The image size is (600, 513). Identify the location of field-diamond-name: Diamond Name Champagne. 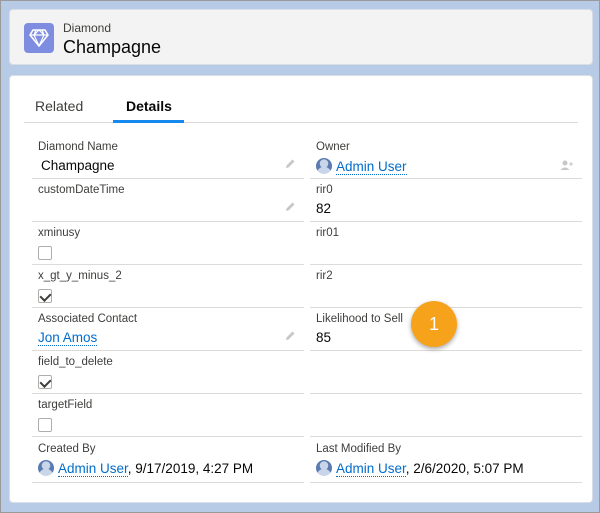
(168, 157).